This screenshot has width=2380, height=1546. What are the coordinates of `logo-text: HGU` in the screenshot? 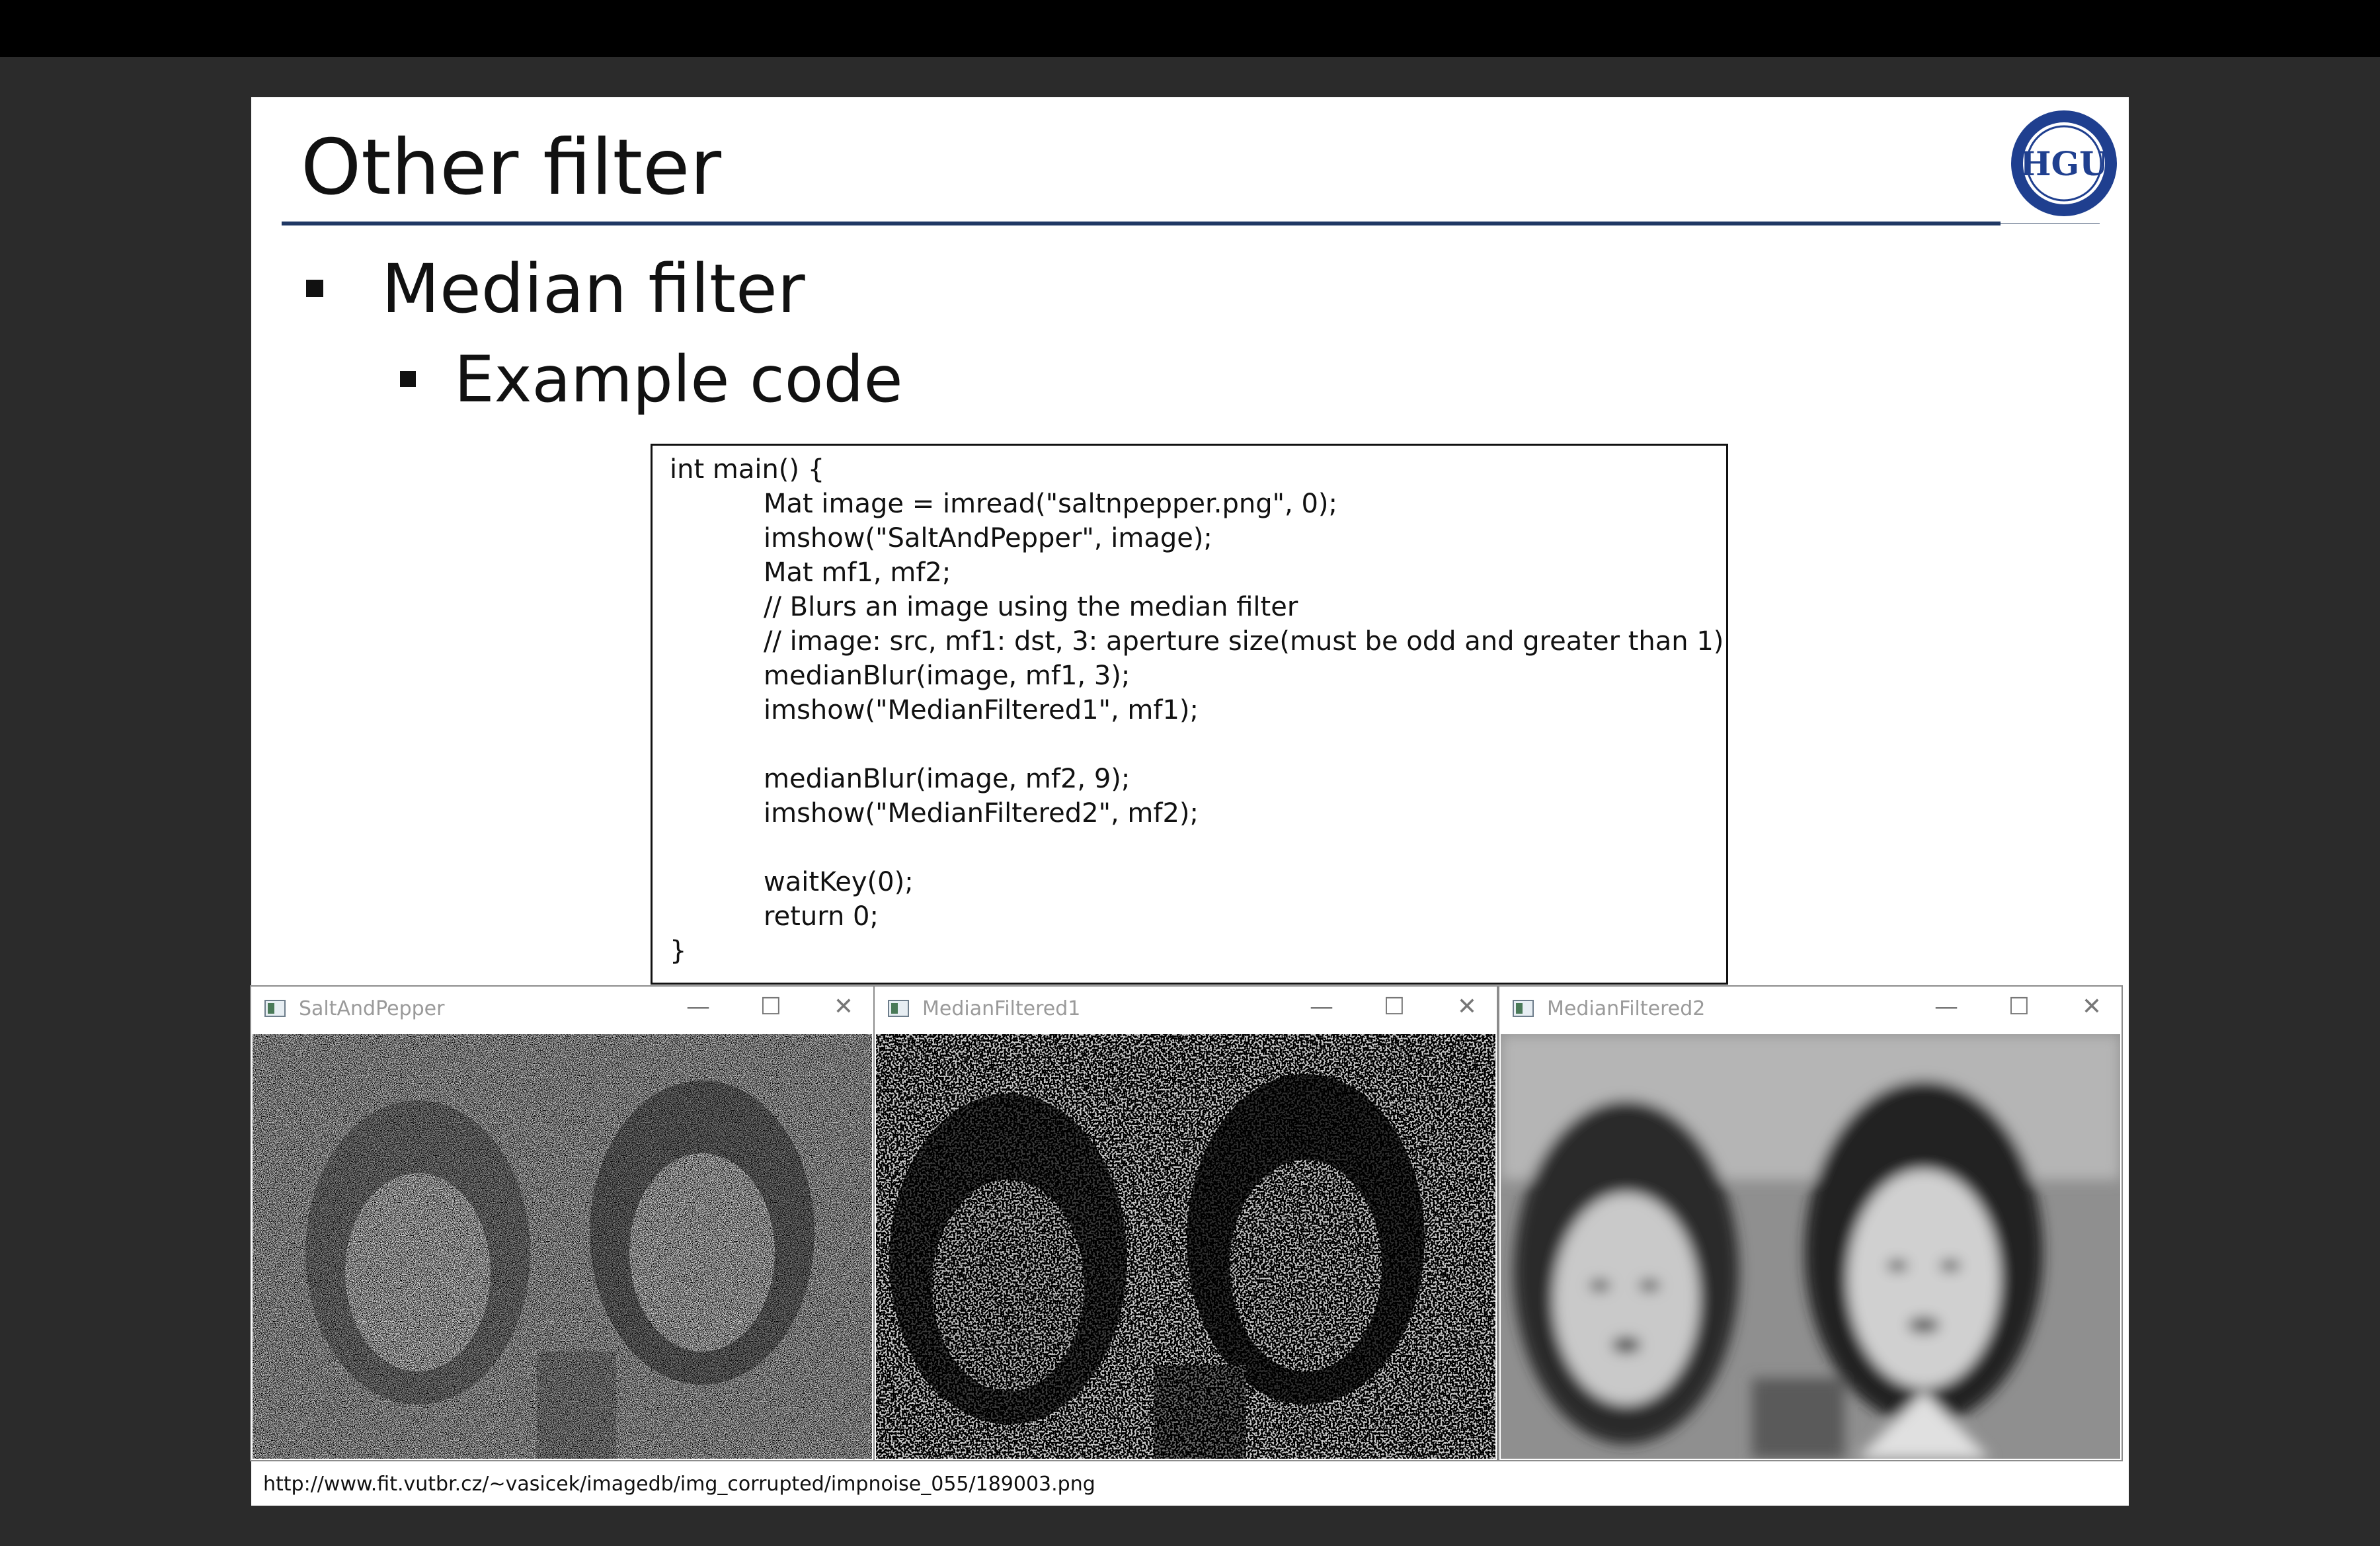 It's located at (2064, 163).